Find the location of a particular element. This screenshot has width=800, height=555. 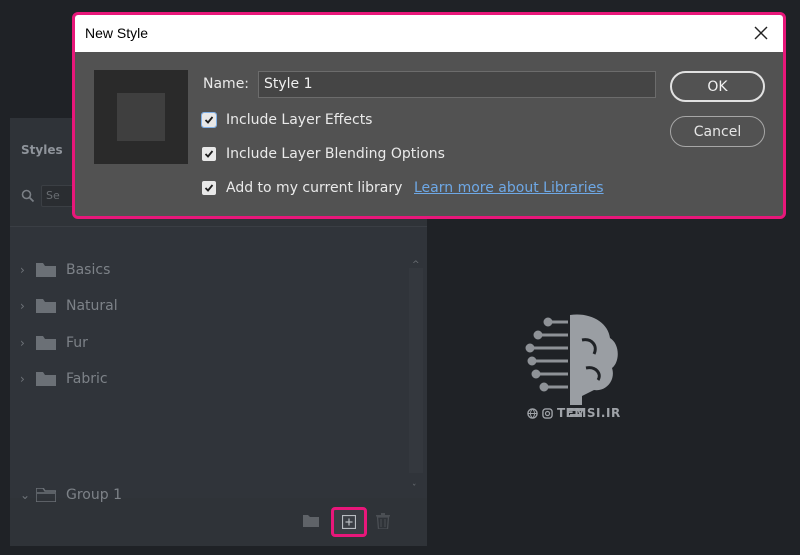

delete-button is located at coordinates (383, 521).